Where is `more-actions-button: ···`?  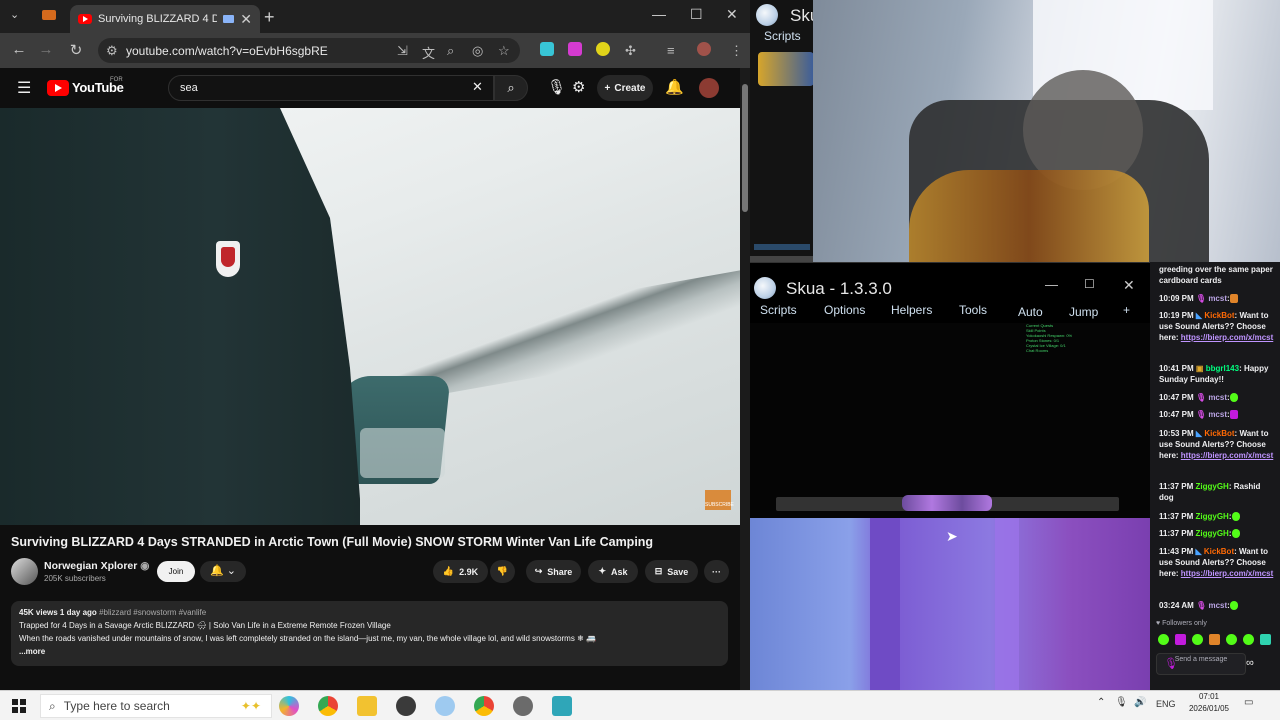
more-actions-button: ··· is located at coordinates (716, 571).